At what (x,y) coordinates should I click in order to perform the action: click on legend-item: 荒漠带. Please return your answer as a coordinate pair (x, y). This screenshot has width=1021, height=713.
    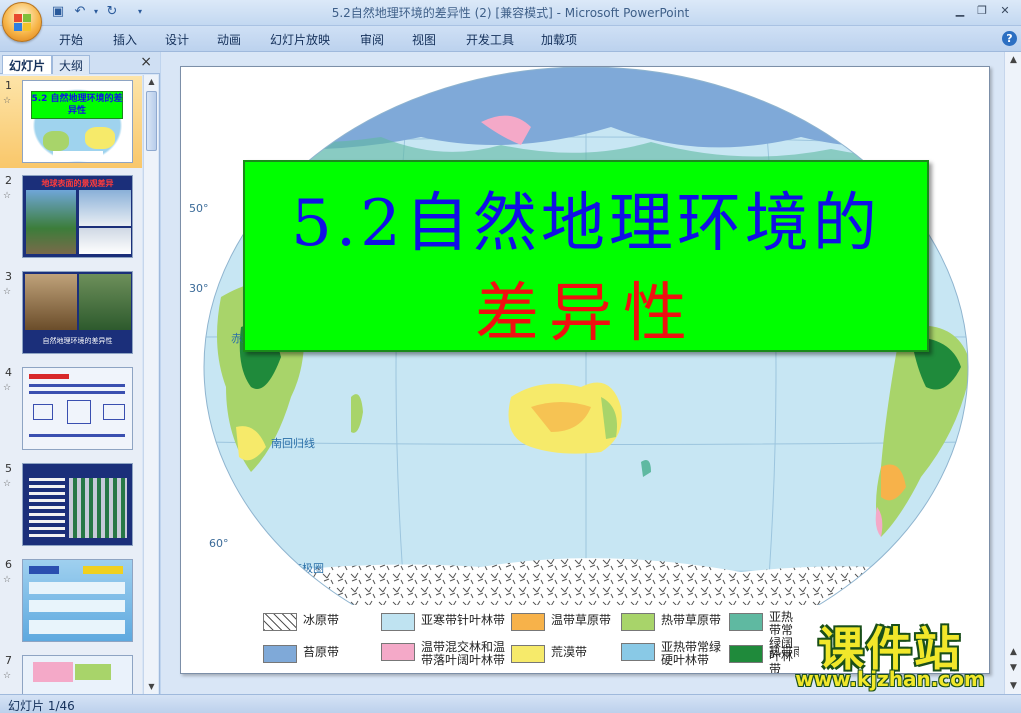
    Looking at the image, I should click on (566, 653).